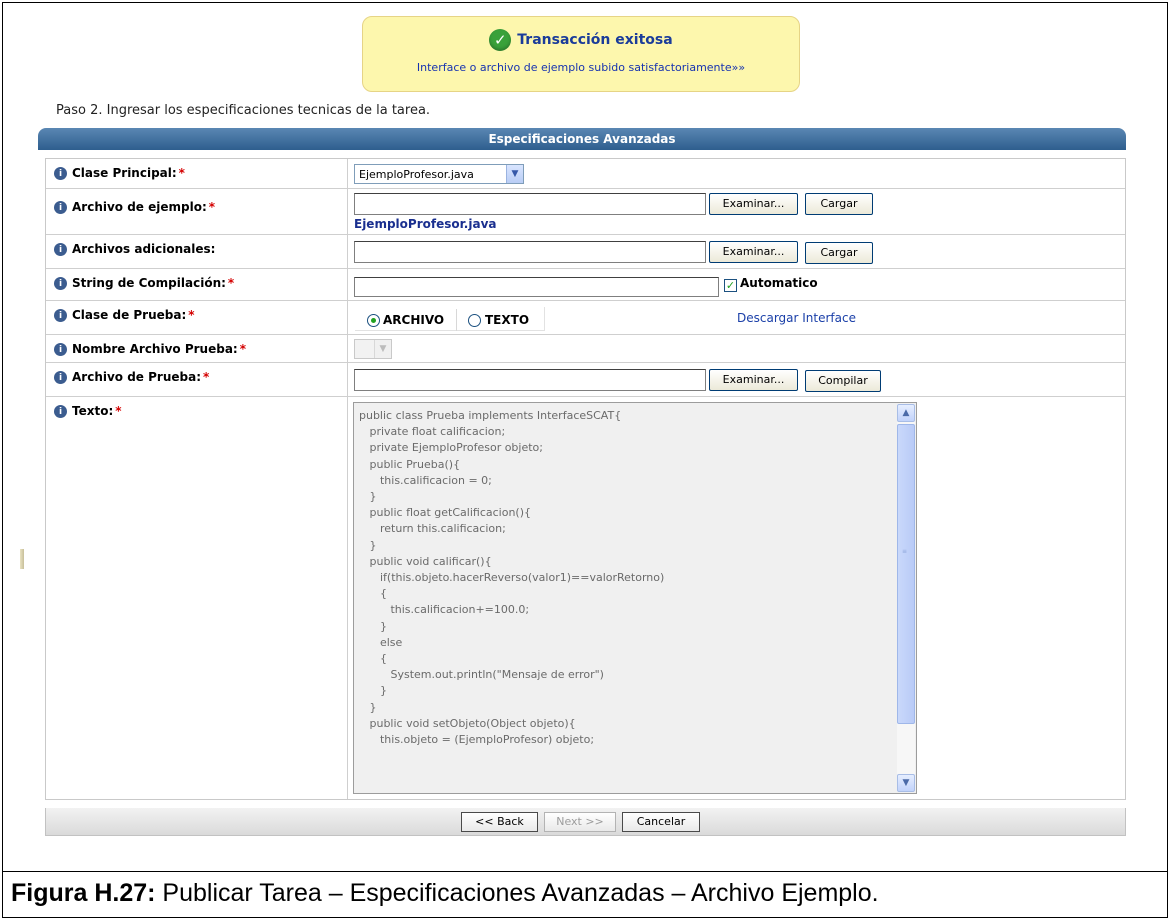 The height and width of the screenshot is (920, 1170). Describe the element at coordinates (796, 318) in the screenshot. I see `download-interface-link: Descargar Interface` at that location.